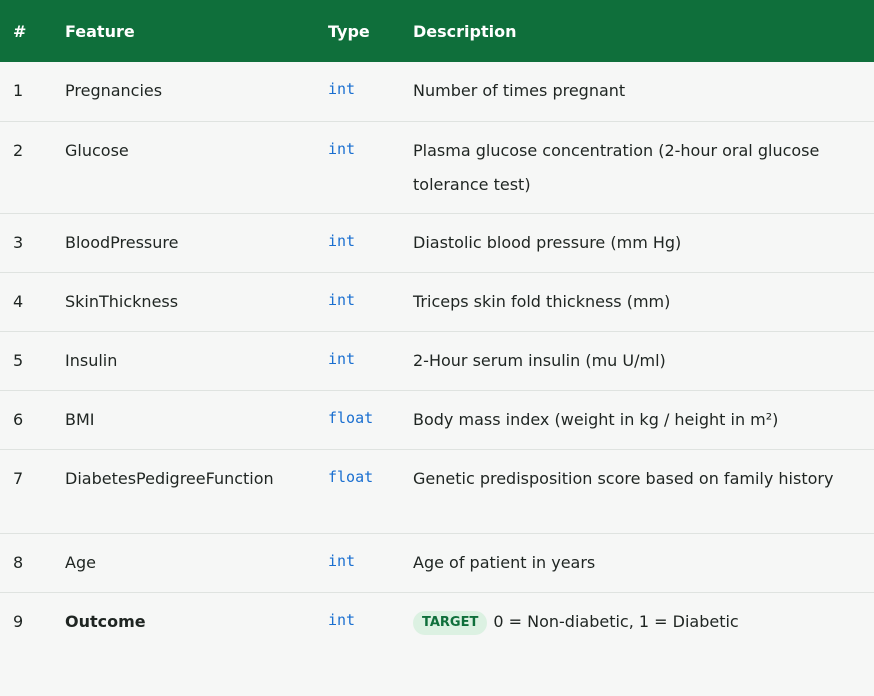 Image resolution: width=874 pixels, height=696 pixels. What do you see at coordinates (18, 562) in the screenshot?
I see `row-num: 8` at bounding box center [18, 562].